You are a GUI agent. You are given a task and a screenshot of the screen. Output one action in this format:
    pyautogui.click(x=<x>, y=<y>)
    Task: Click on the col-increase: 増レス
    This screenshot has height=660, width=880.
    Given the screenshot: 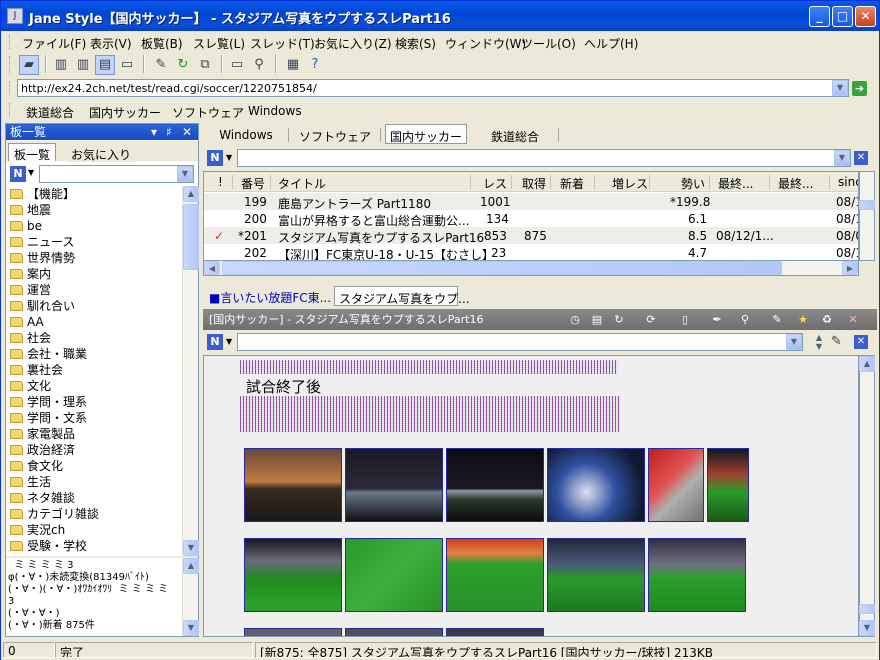 What is the action you would take?
    pyautogui.click(x=630, y=183)
    